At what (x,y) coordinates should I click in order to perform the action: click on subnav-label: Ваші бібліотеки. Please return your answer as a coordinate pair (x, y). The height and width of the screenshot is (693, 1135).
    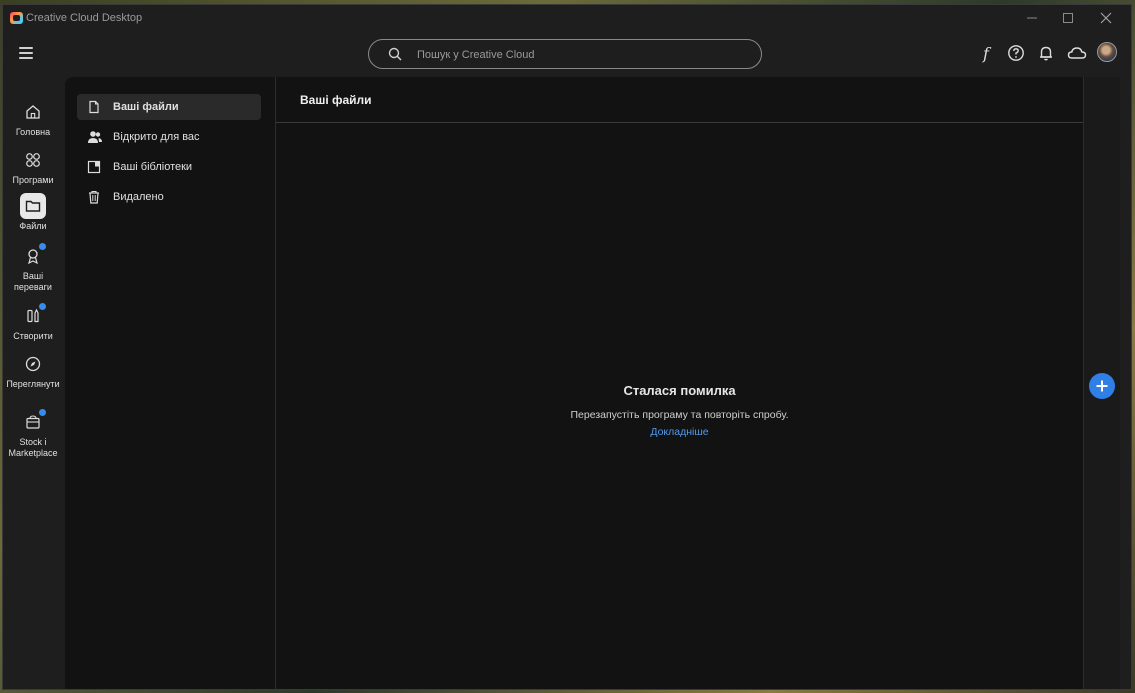
    Looking at the image, I should click on (153, 167).